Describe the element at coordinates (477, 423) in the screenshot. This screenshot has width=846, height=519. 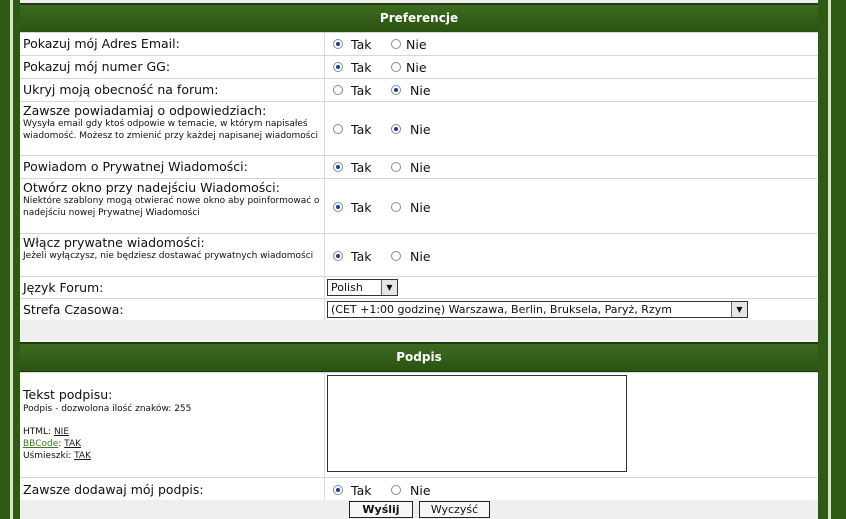
I see `signature-textarea` at that location.